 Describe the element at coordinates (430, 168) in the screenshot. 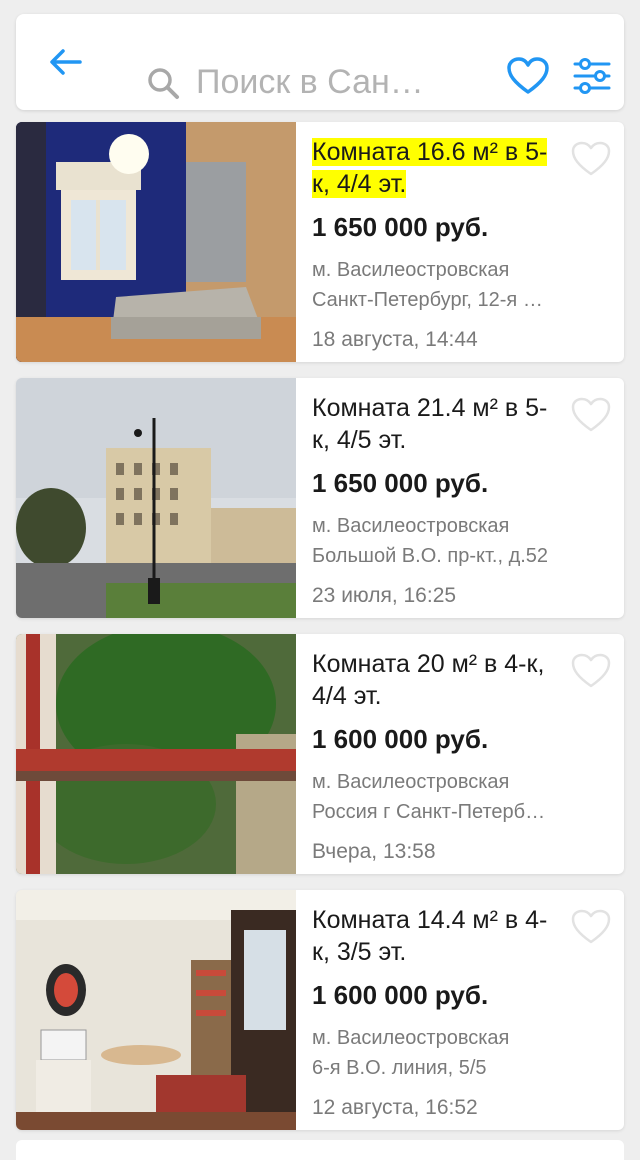

I see `listing-title: Комната 16.6 м² в 5-к, 4/4 эт.` at that location.